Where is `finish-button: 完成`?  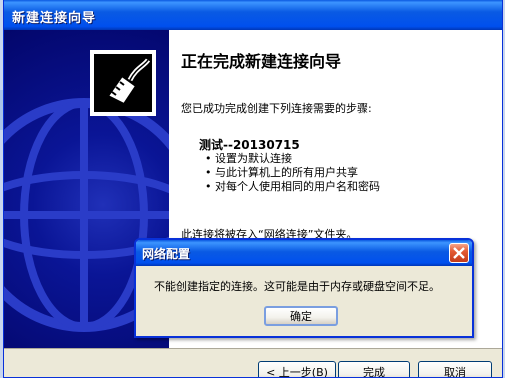 finish-button: 完成 is located at coordinates (374, 369).